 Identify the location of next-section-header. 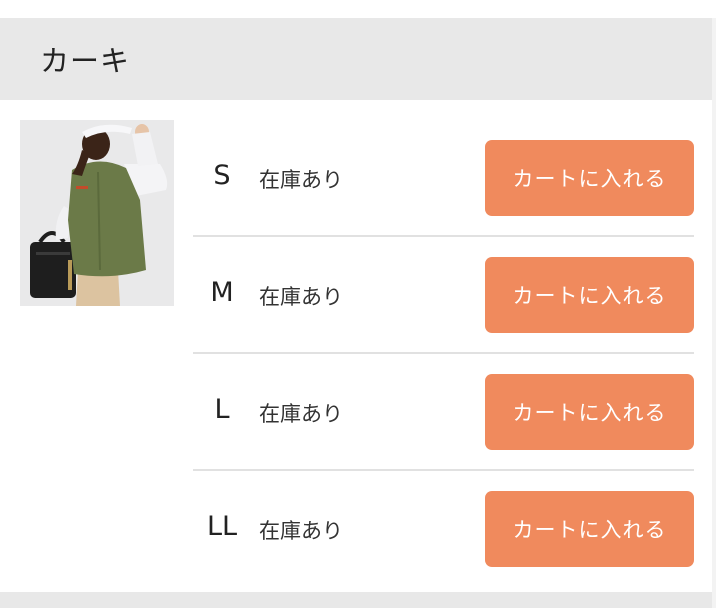
(356, 600).